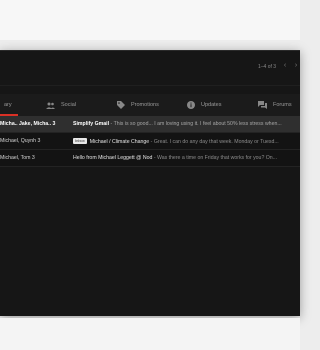  I want to click on tab-primary-label: ary, so click(8, 105).